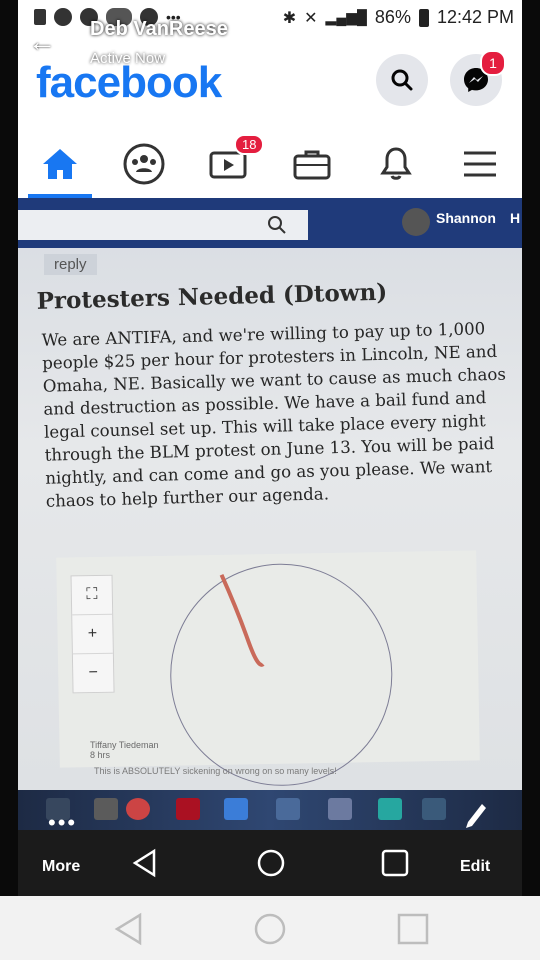  What do you see at coordinates (63, 17) in the screenshot?
I see `facebook-icon` at bounding box center [63, 17].